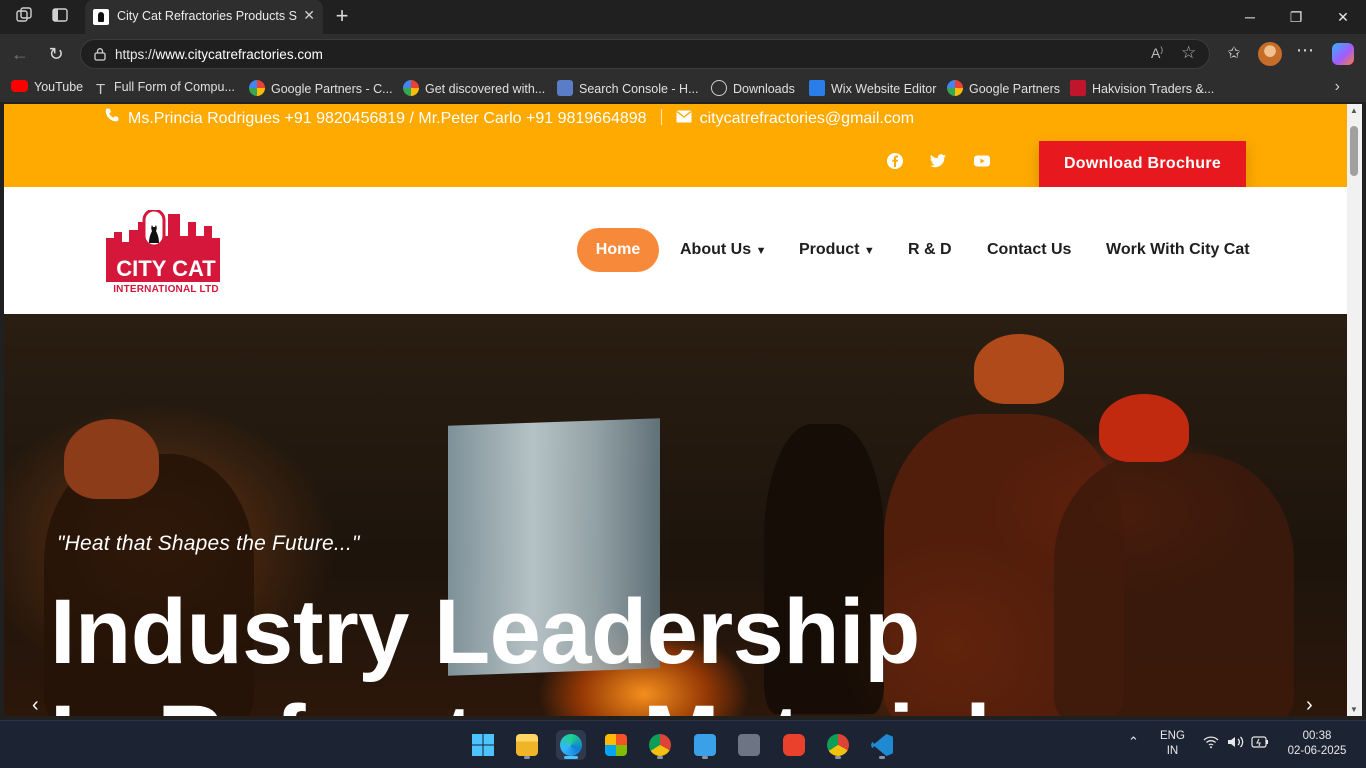  I want to click on edge-icon, so click(571, 745).